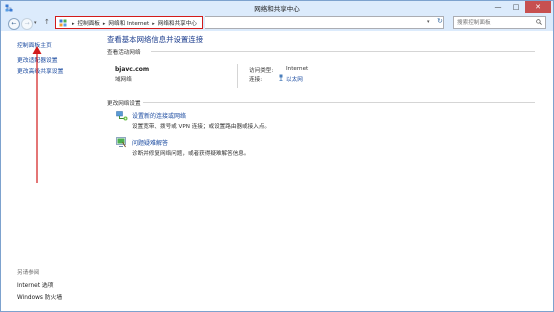 The height and width of the screenshot is (312, 554). I want to click on maximize-button: □, so click(516, 7).